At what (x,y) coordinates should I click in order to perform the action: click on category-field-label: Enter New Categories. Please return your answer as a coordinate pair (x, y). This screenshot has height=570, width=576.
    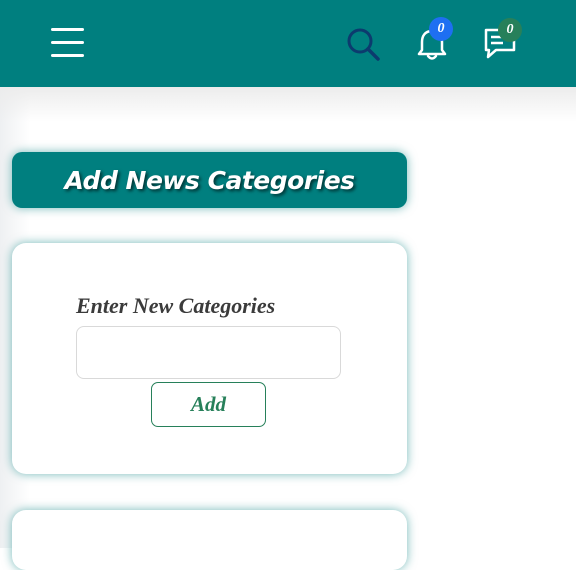
    Looking at the image, I should click on (176, 305).